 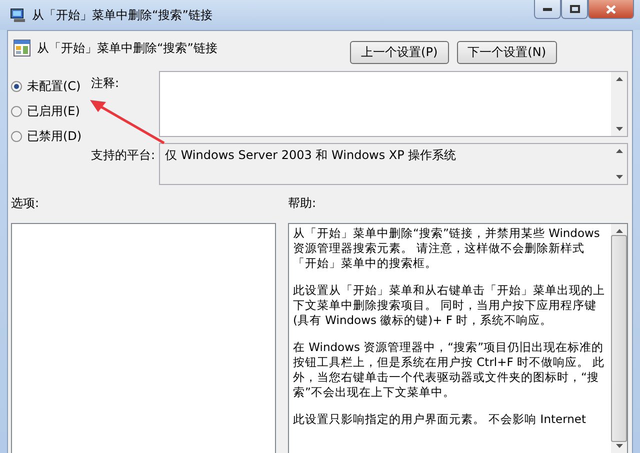 I want to click on platform-text: 仅 Windows Server 2003 和 Windows XP 操作系统, so click(x=310, y=155).